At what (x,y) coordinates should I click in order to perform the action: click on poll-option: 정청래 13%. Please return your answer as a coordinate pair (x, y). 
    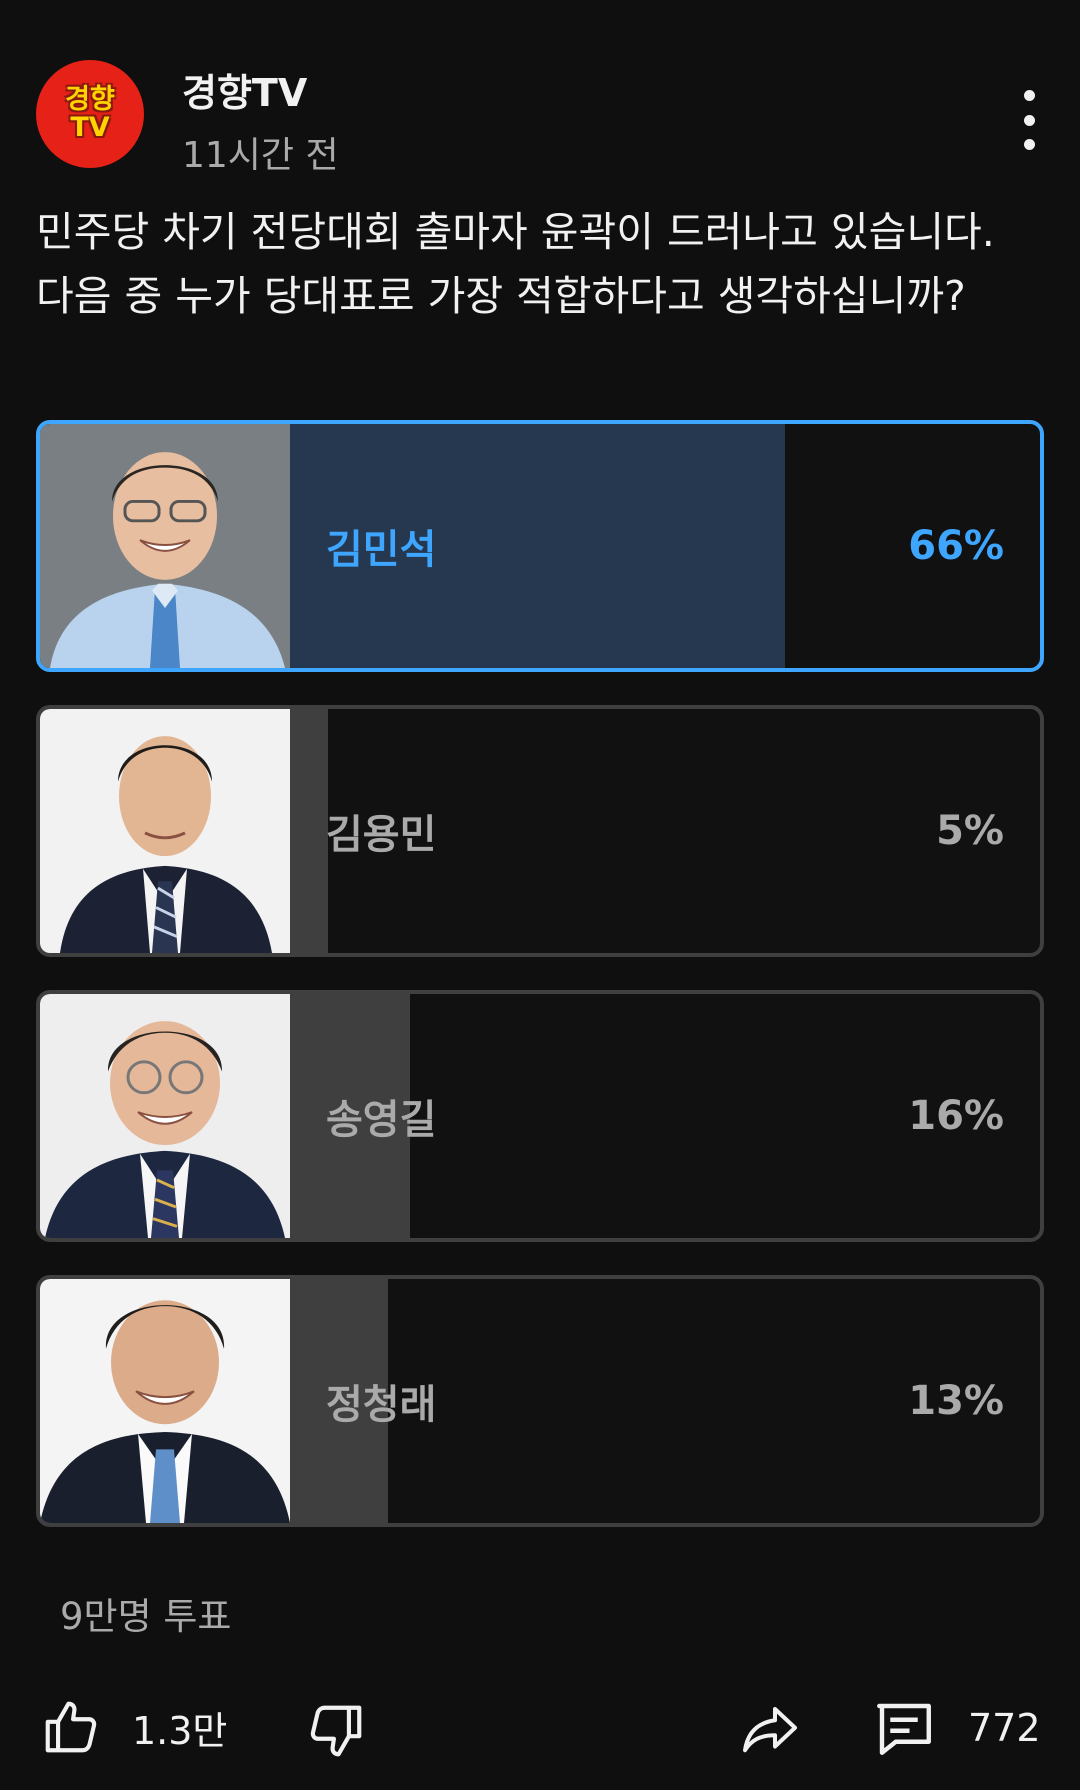
    Looking at the image, I should click on (540, 1401).